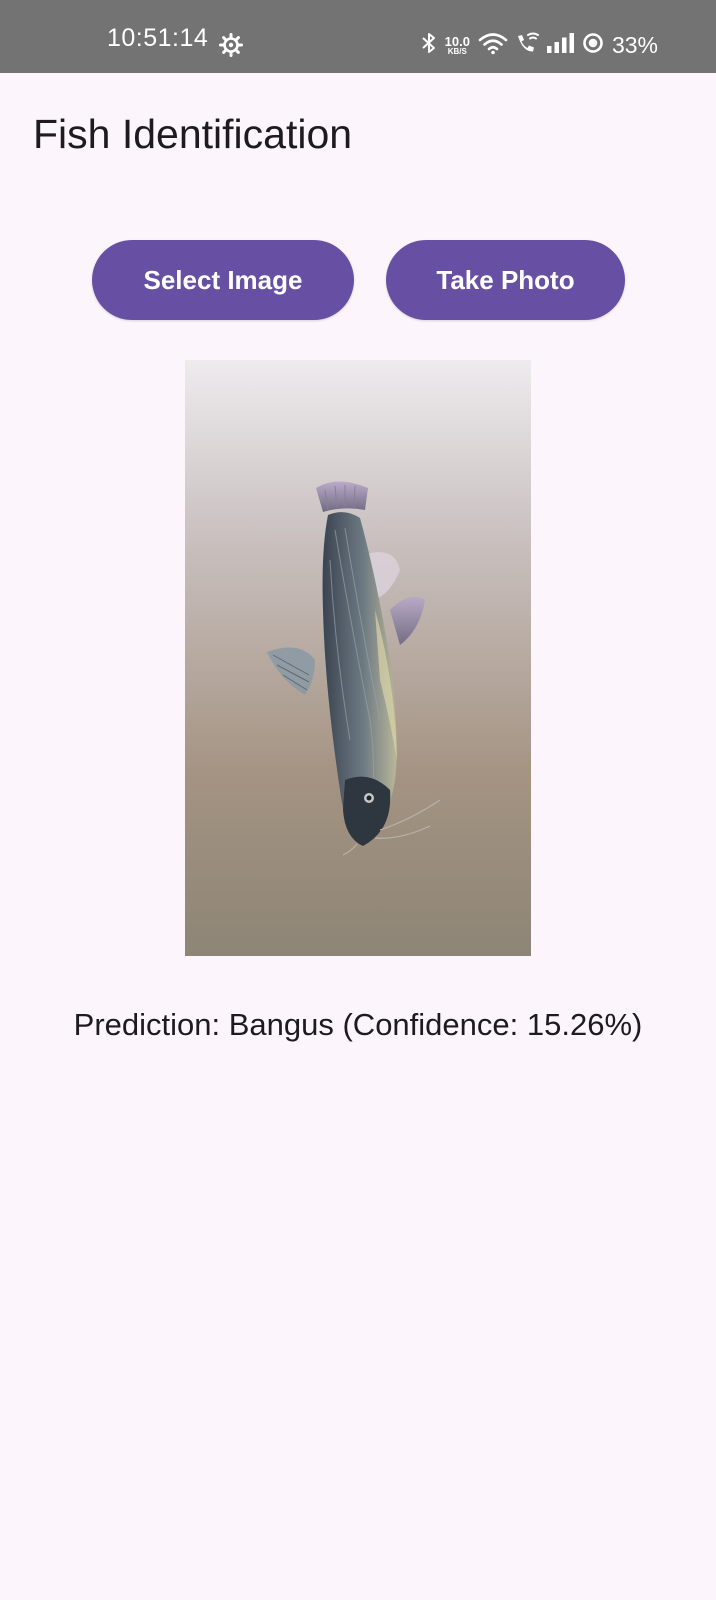  What do you see at coordinates (358, 1024) in the screenshot?
I see `prediction-text: Prediction: Bangus (Confidence: 15.26%)` at bounding box center [358, 1024].